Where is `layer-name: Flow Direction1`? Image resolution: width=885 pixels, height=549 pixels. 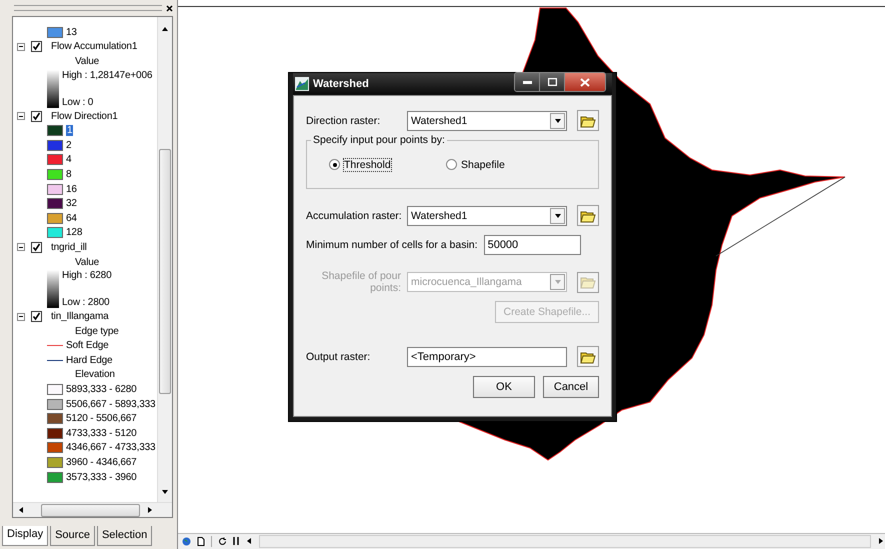 layer-name: Flow Direction1 is located at coordinates (84, 116).